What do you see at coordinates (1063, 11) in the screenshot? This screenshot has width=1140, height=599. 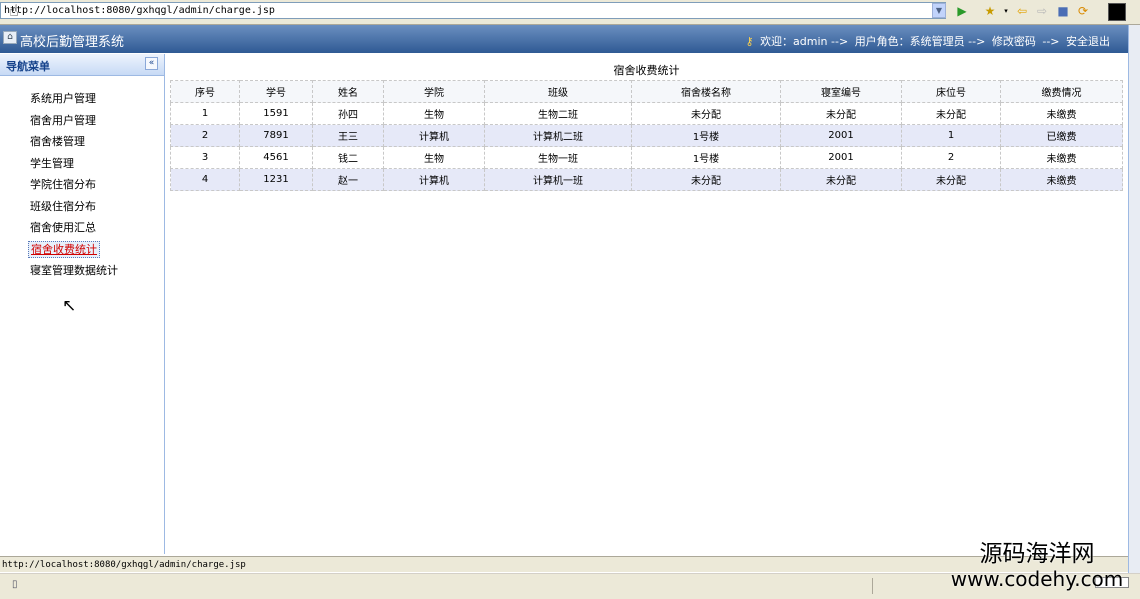 I see `stop-icon: ■` at bounding box center [1063, 11].